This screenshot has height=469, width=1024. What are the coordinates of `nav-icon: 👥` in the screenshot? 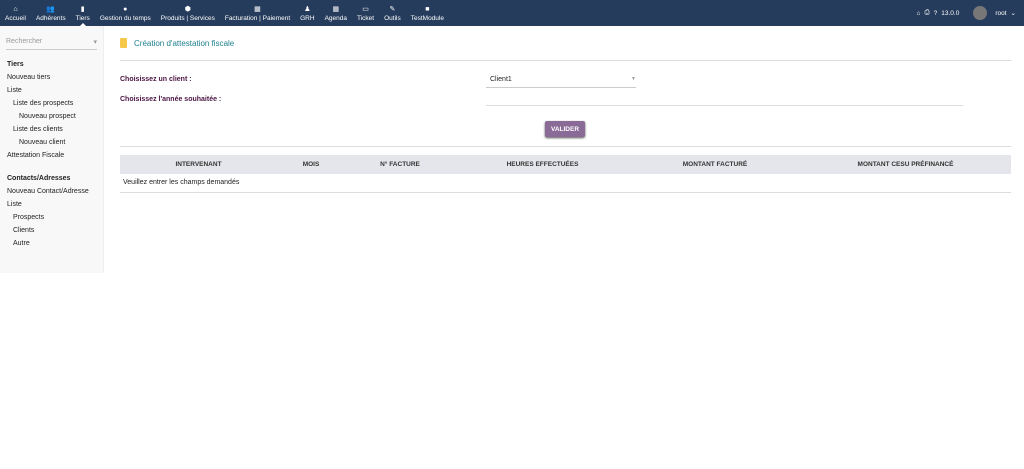 It's located at (51, 9).